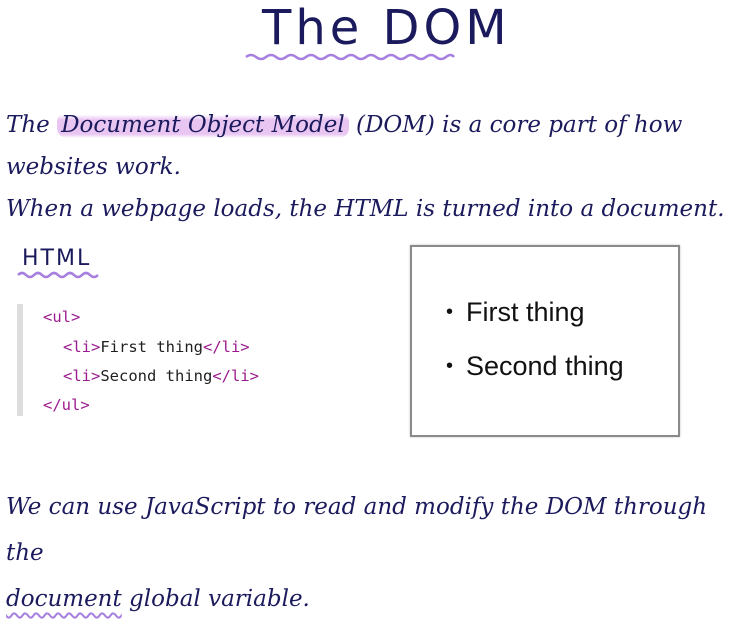  I want to click on code-line: </ul>, so click(66, 405).